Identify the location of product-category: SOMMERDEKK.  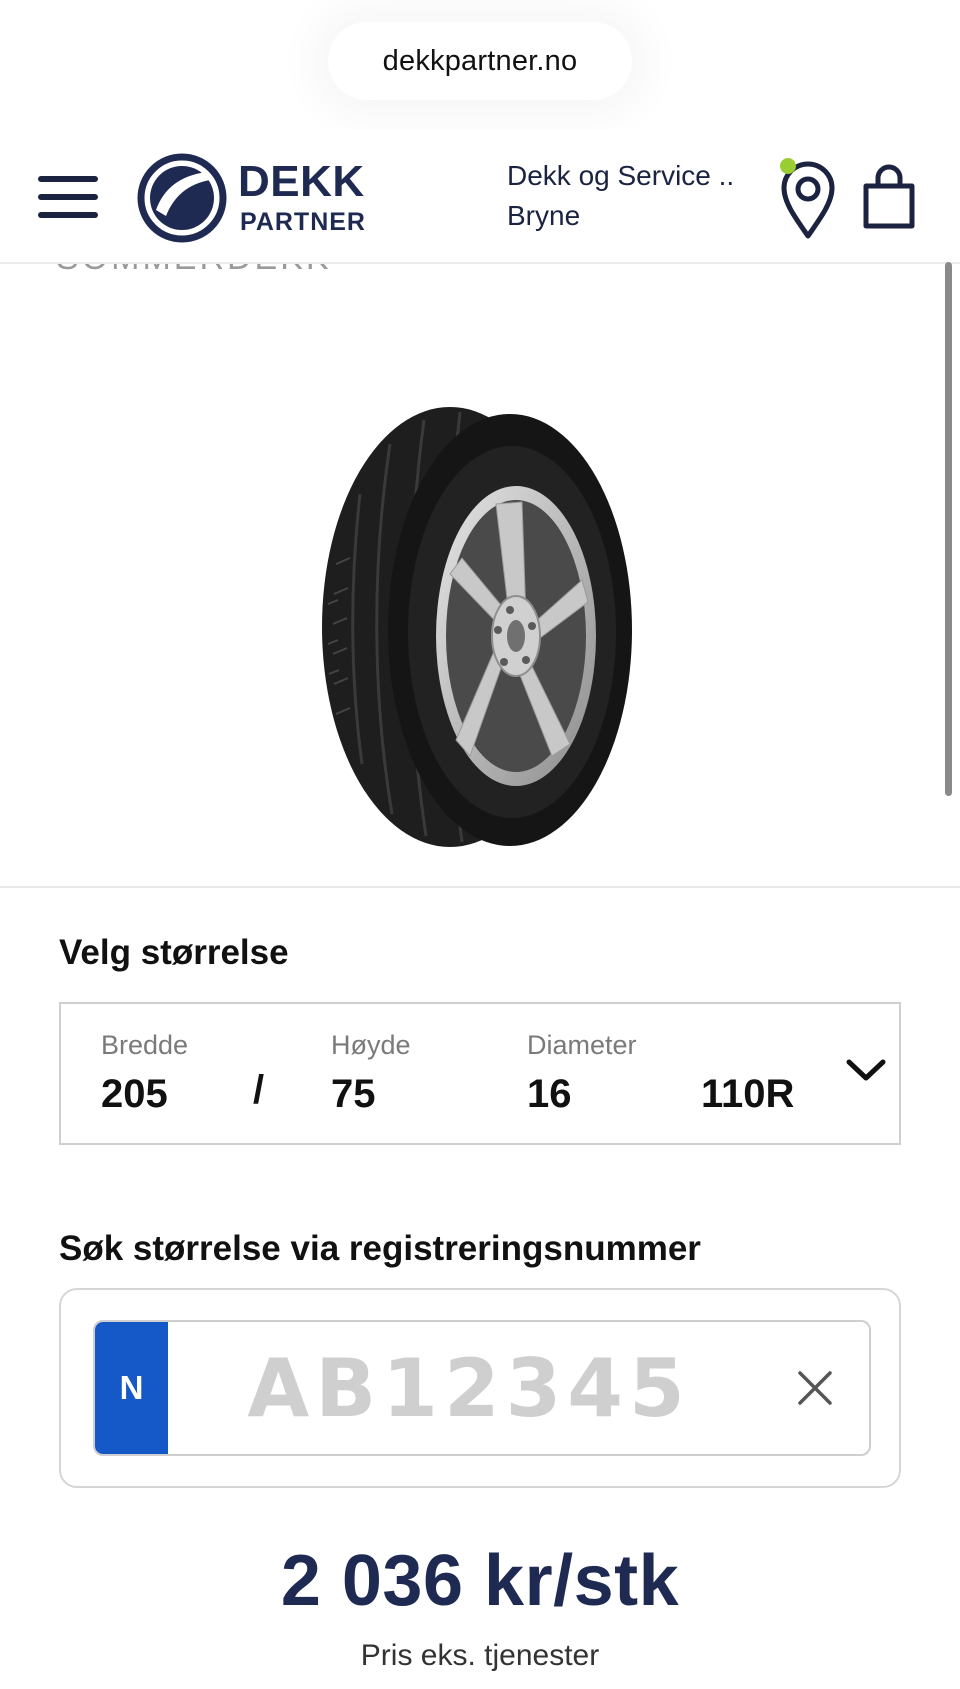
(194, 271).